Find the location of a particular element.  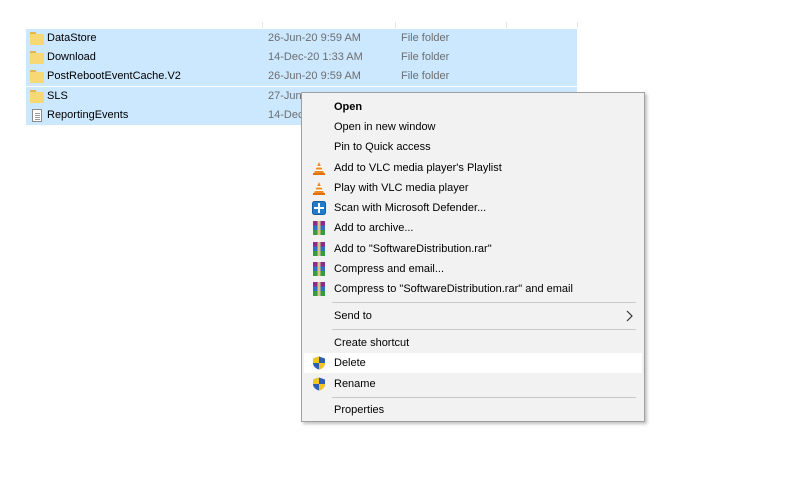

menu-item-label: Open in new window is located at coordinates (385, 127).